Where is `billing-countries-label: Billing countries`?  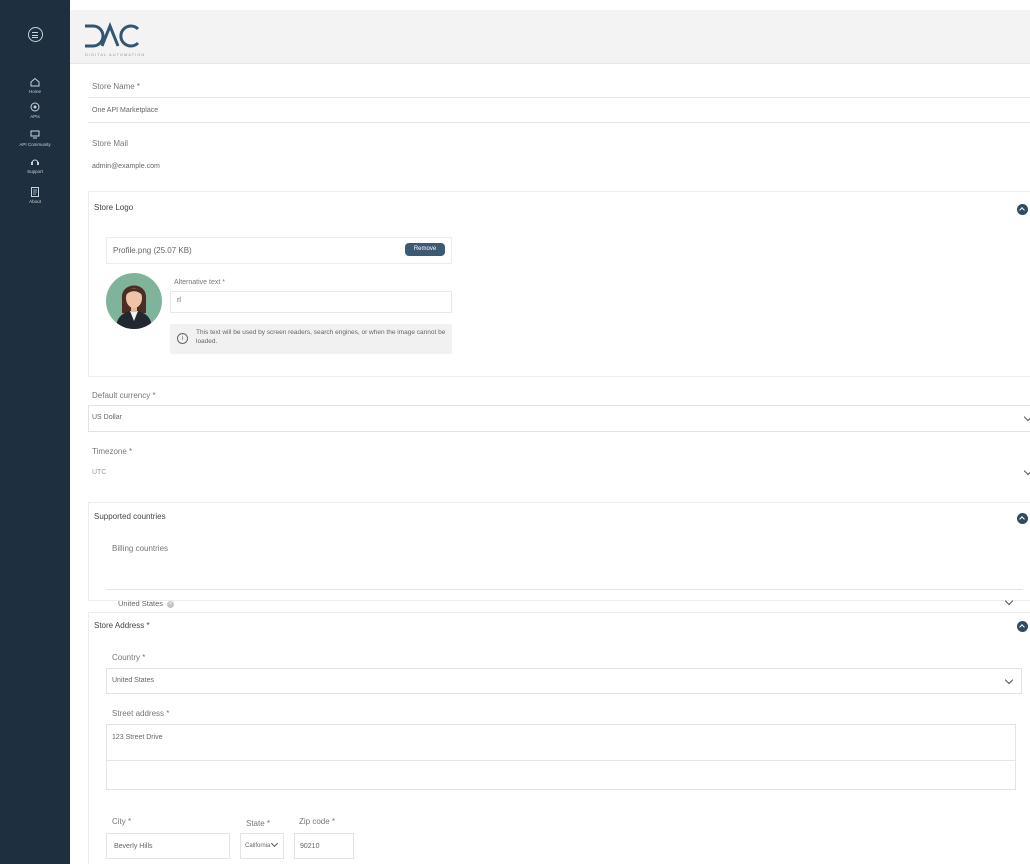 billing-countries-label: Billing countries is located at coordinates (140, 548).